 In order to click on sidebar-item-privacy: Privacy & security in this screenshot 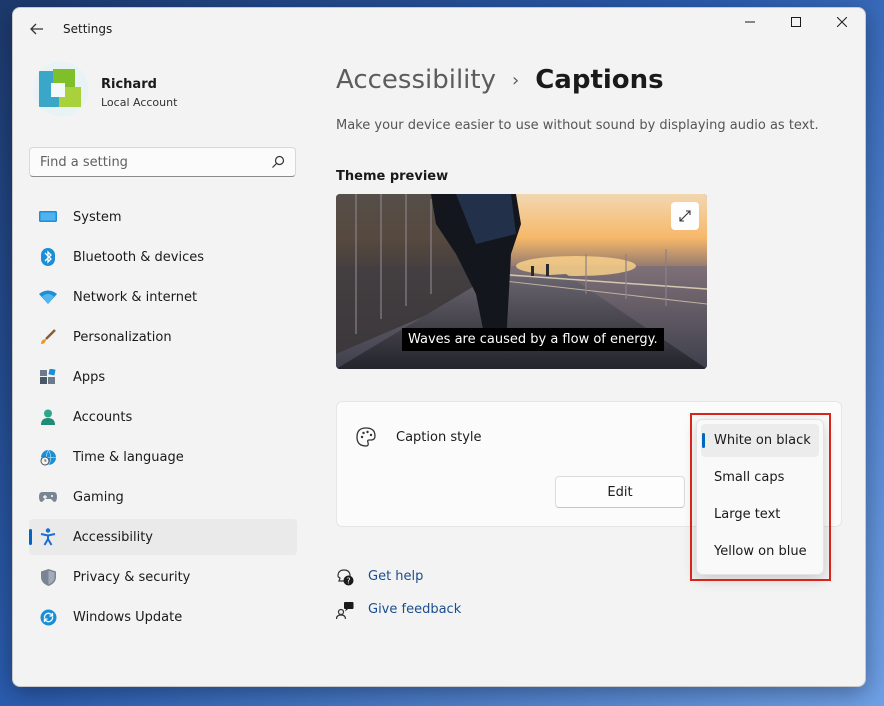, I will do `click(163, 577)`.